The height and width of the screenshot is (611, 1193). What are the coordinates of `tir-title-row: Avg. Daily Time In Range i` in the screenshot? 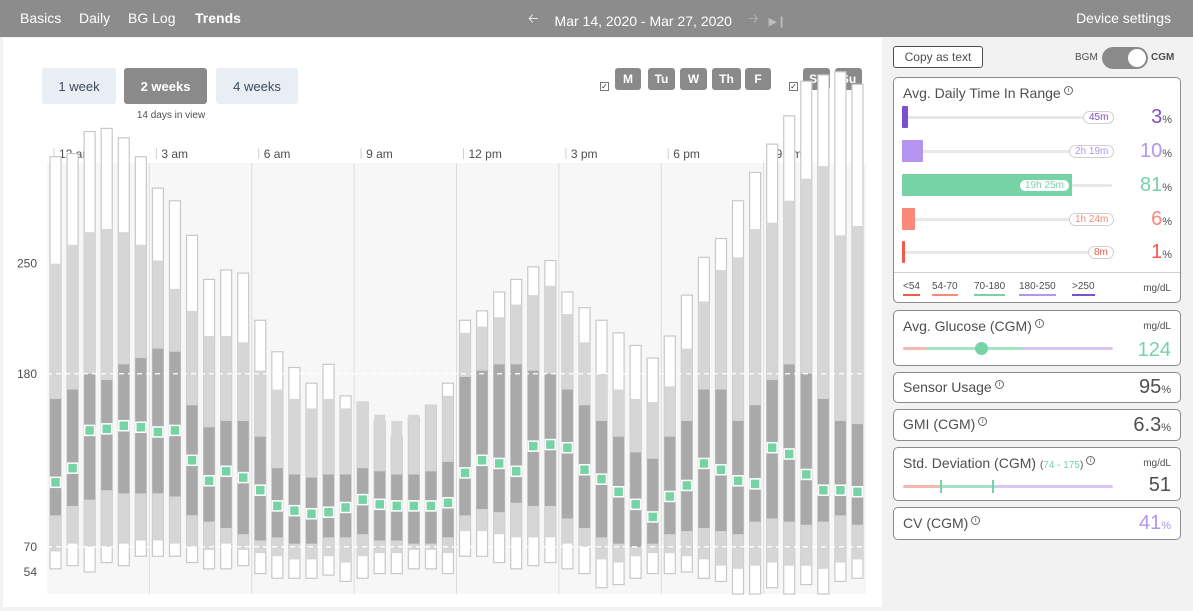 It's located at (988, 93).